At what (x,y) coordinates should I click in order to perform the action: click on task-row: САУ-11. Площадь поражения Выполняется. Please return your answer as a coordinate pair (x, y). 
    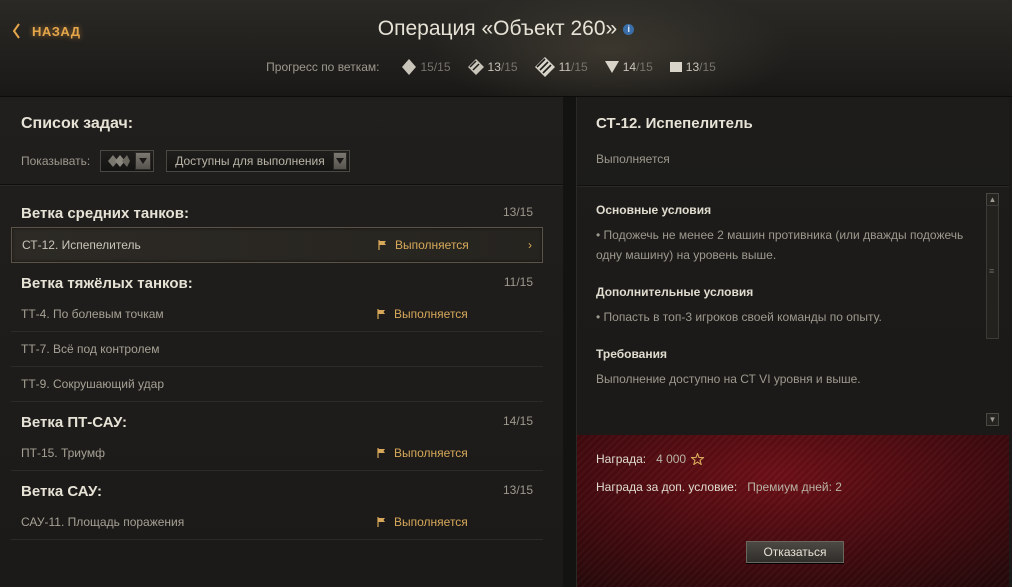
    Looking at the image, I should click on (277, 522).